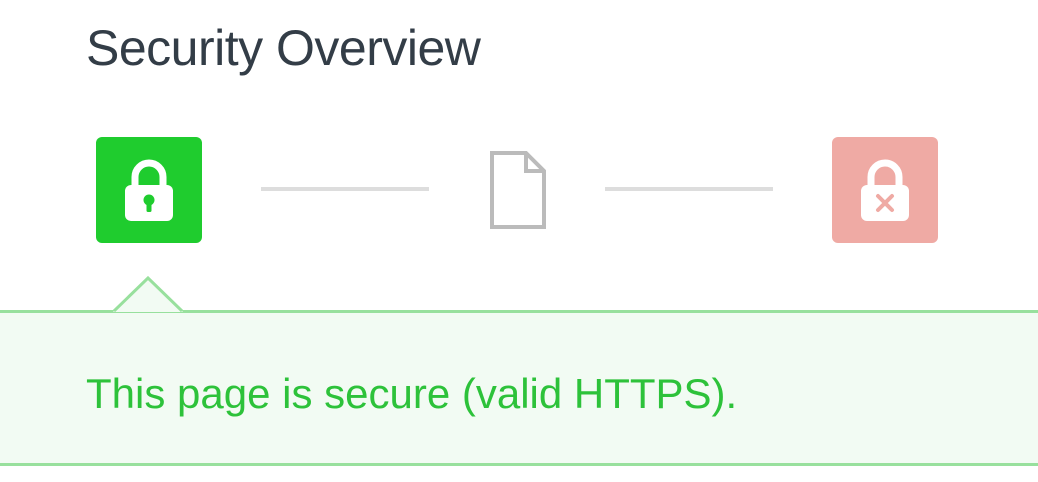 The width and height of the screenshot is (1038, 482). I want to click on insecure-state-button, so click(885, 190).